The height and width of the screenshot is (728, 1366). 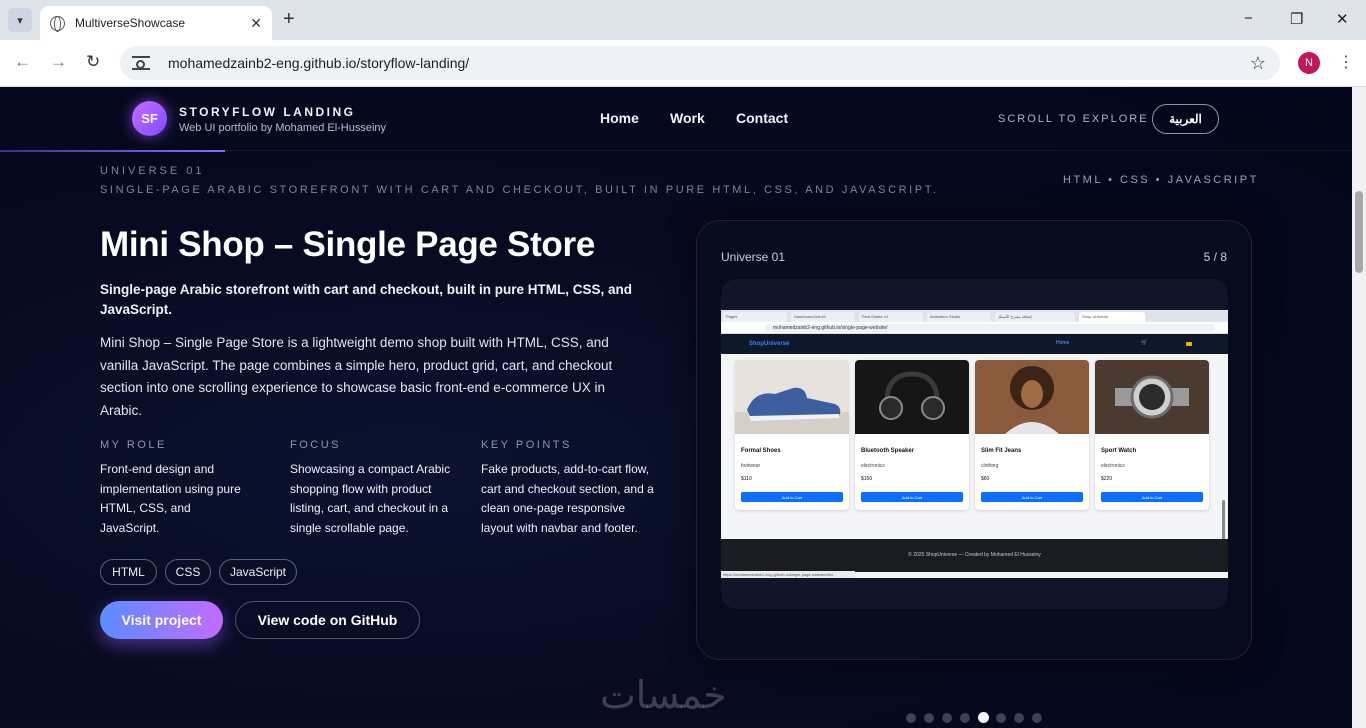 I want to click on browser-menu-icon: ⋮, so click(x=1346, y=62).